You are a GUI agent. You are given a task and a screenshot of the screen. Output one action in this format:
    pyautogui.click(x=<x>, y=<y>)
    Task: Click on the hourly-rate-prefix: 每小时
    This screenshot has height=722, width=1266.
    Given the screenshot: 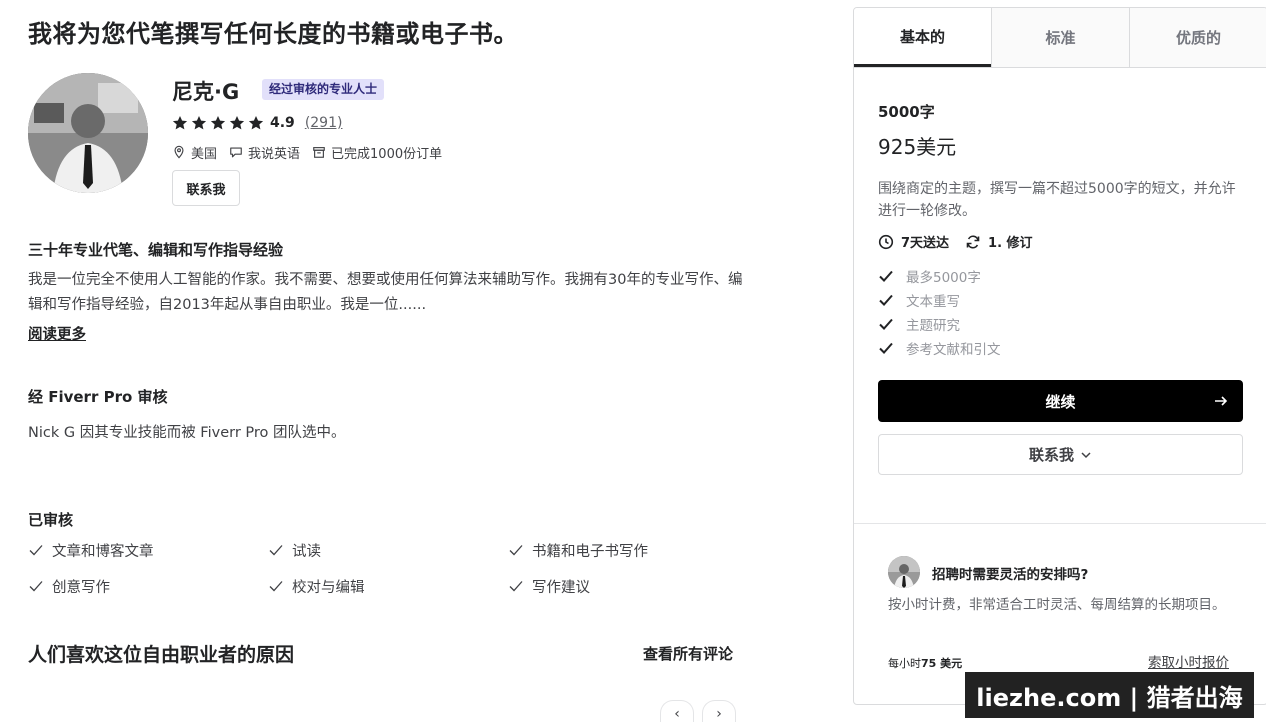 What is the action you would take?
    pyautogui.click(x=904, y=663)
    